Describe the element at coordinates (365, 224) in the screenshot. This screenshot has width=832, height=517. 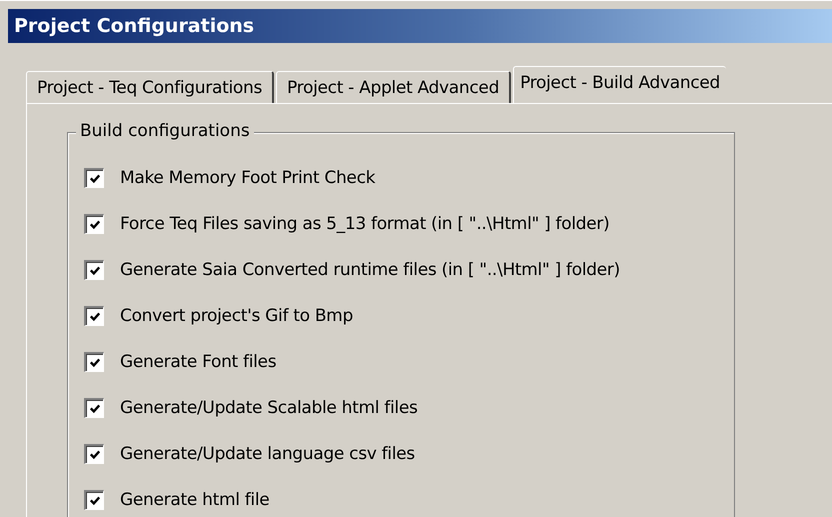
I see `checkbox-label: Force Teq Files saving as 5_13 format (in [ "..\Html" ] folder)` at that location.